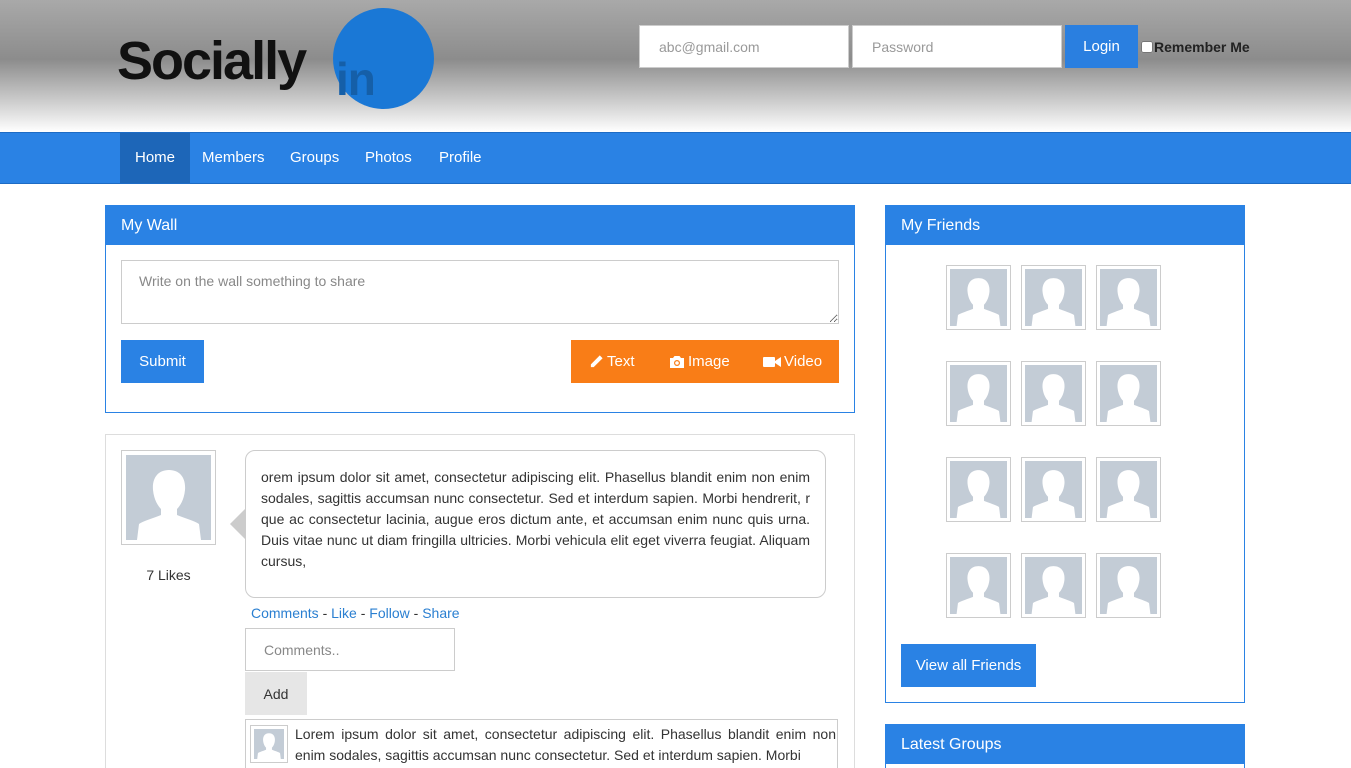 The height and width of the screenshot is (768, 1351). What do you see at coordinates (212, 61) in the screenshot?
I see `logo-wordmark: Socially` at bounding box center [212, 61].